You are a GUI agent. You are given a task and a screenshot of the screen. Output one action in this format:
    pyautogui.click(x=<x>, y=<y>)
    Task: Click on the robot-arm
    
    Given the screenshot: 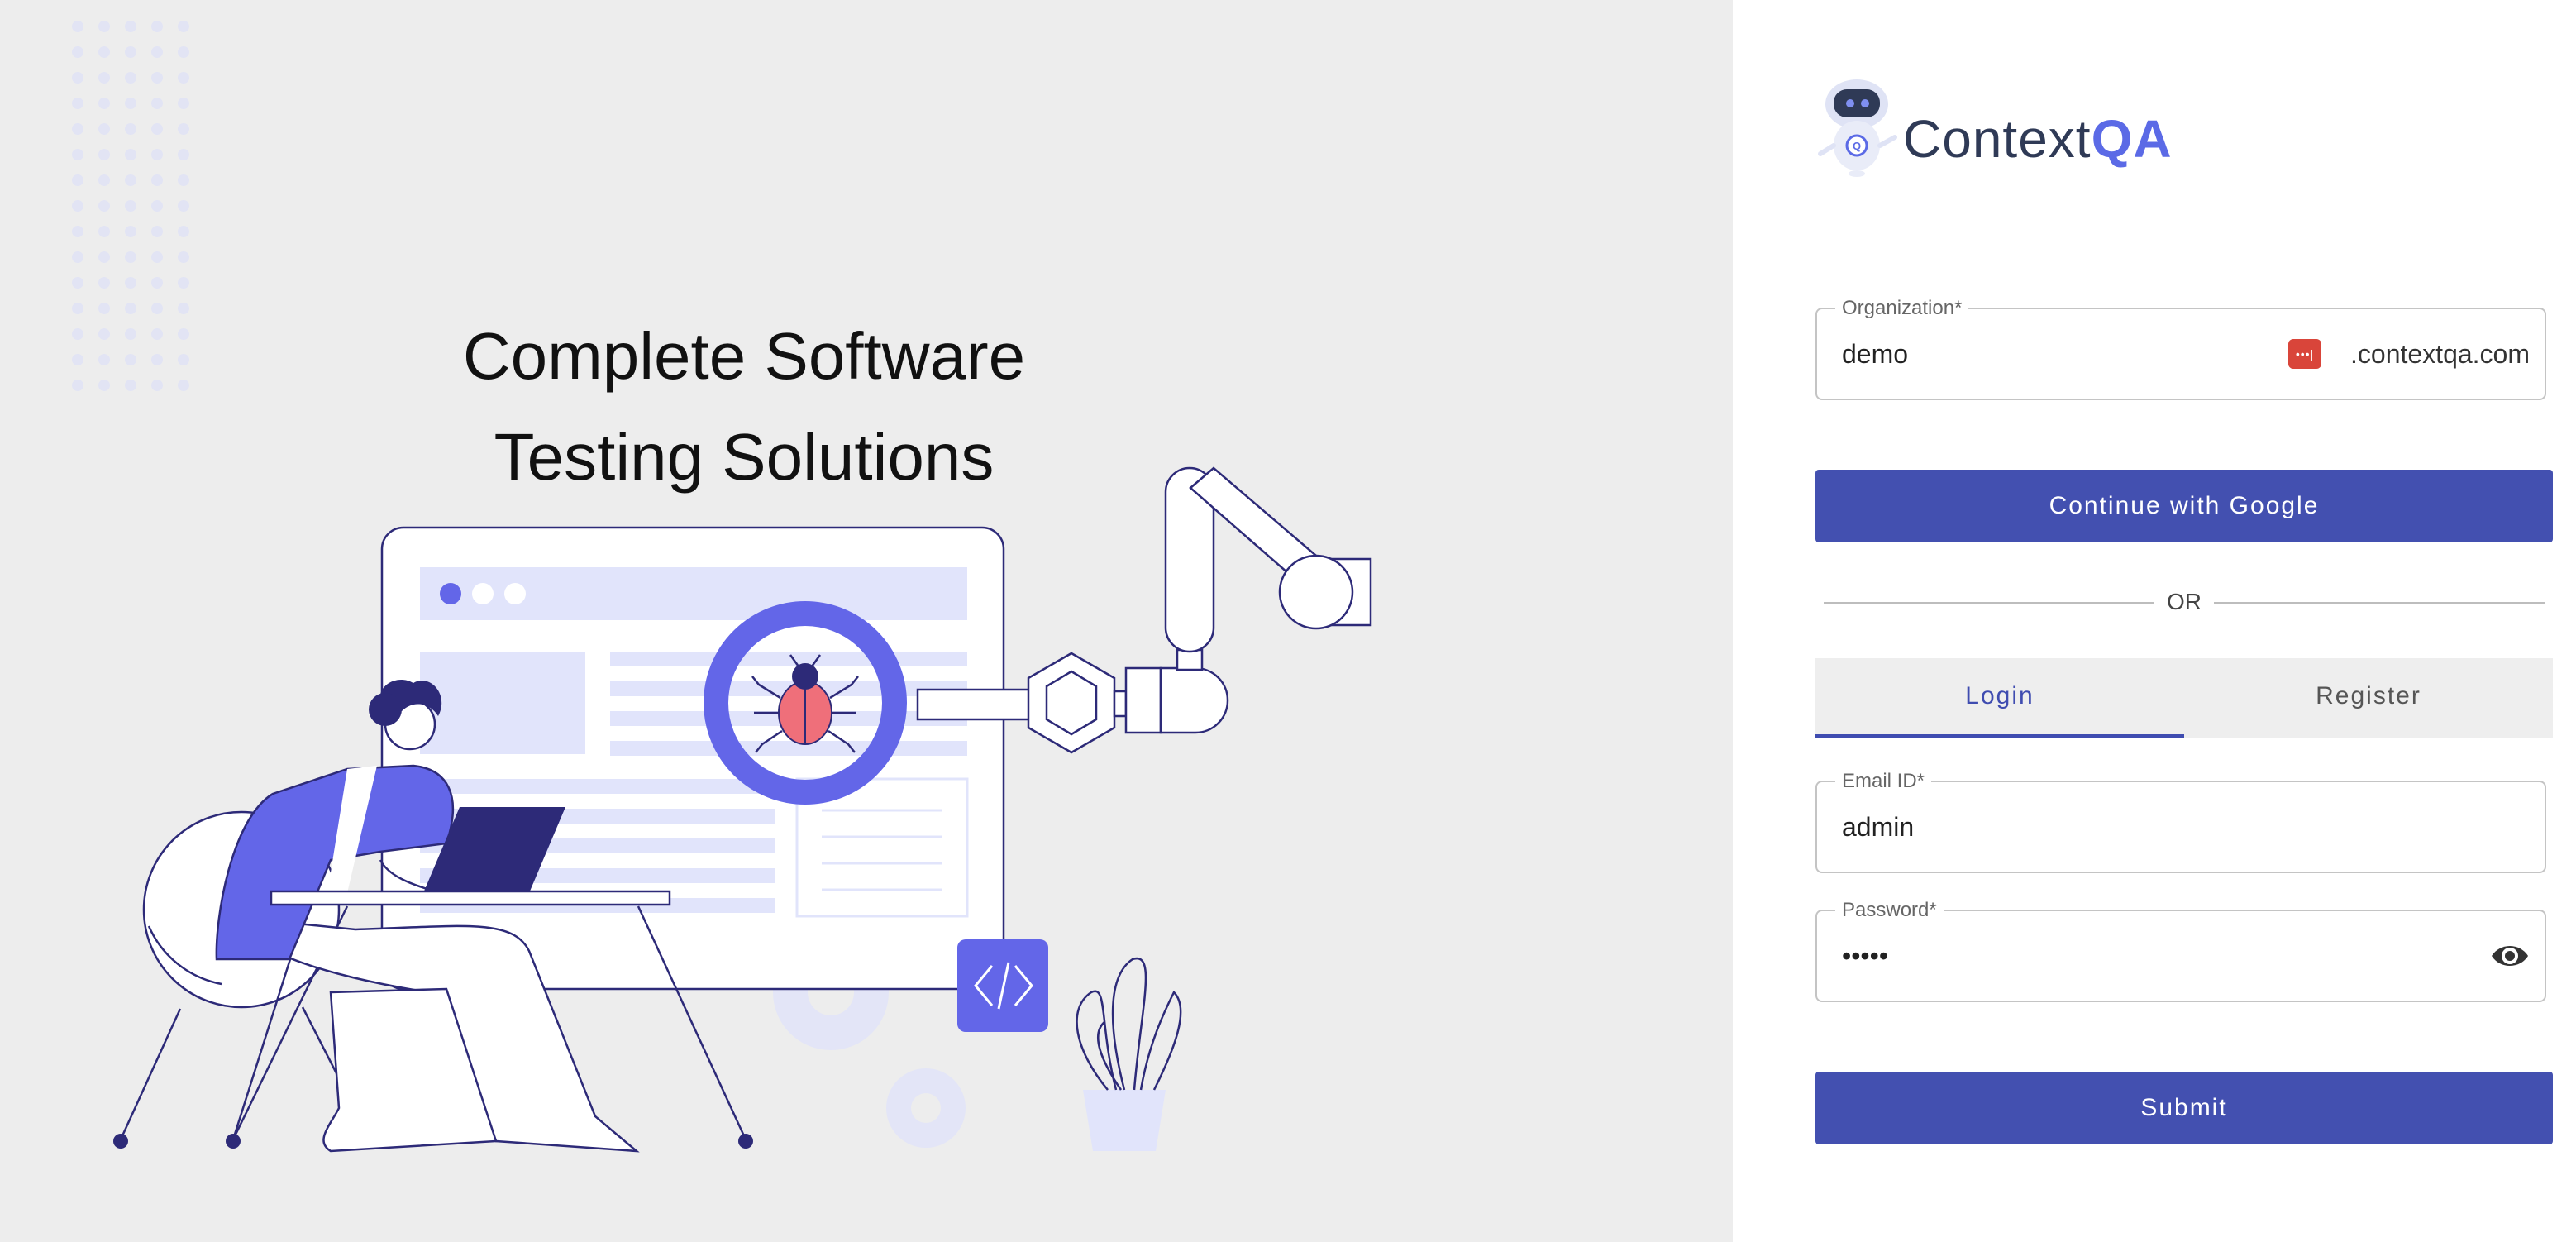 What is the action you would take?
    pyautogui.click(x=1199, y=610)
    